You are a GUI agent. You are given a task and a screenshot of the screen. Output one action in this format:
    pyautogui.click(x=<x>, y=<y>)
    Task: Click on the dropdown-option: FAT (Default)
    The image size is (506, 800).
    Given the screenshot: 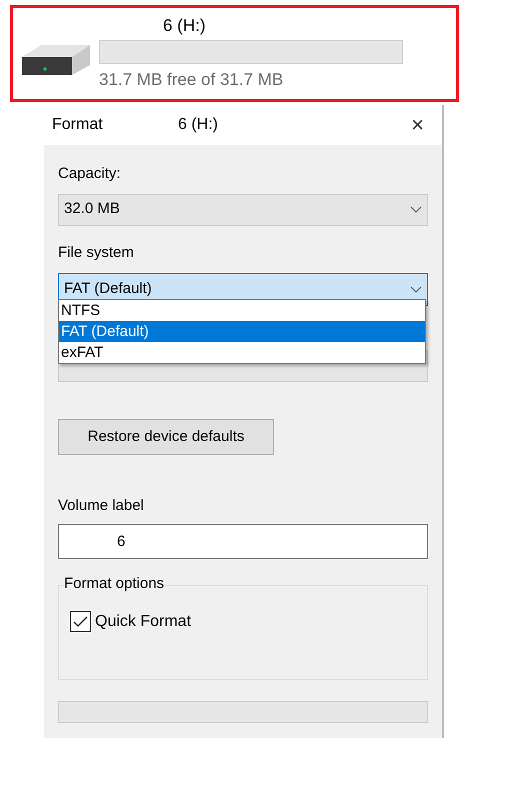 What is the action you would take?
    pyautogui.click(x=242, y=331)
    